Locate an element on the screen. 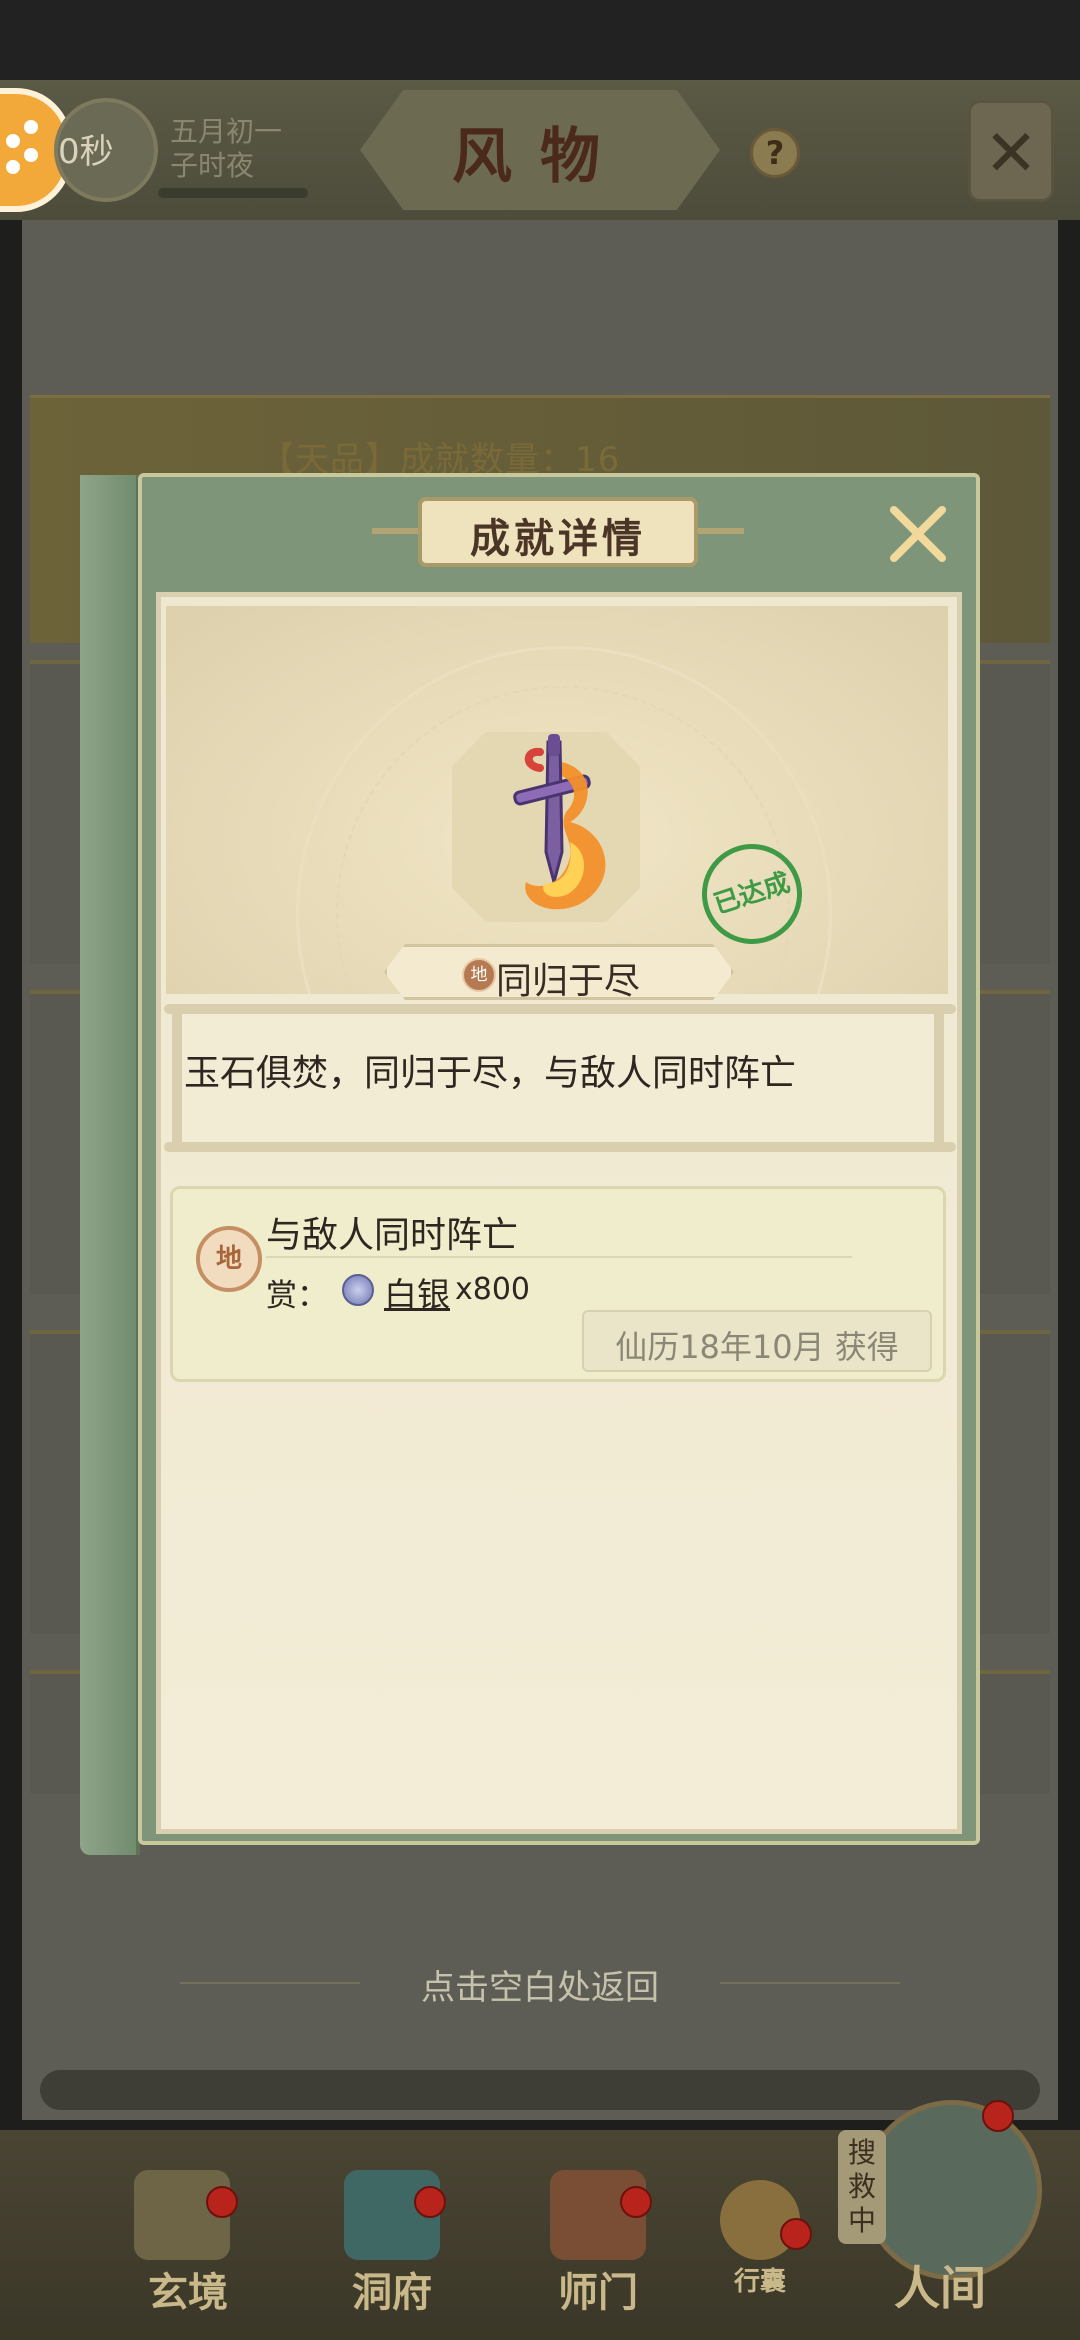  rescue-status-badge: 搜救中 is located at coordinates (862, 2187).